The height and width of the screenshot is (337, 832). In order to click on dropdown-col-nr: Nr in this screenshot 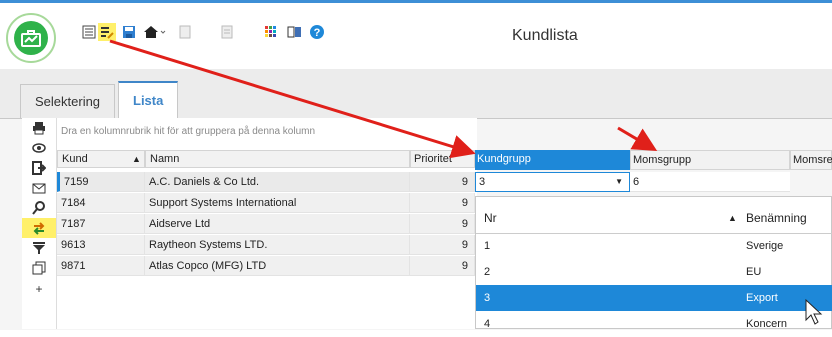, I will do `click(490, 218)`.